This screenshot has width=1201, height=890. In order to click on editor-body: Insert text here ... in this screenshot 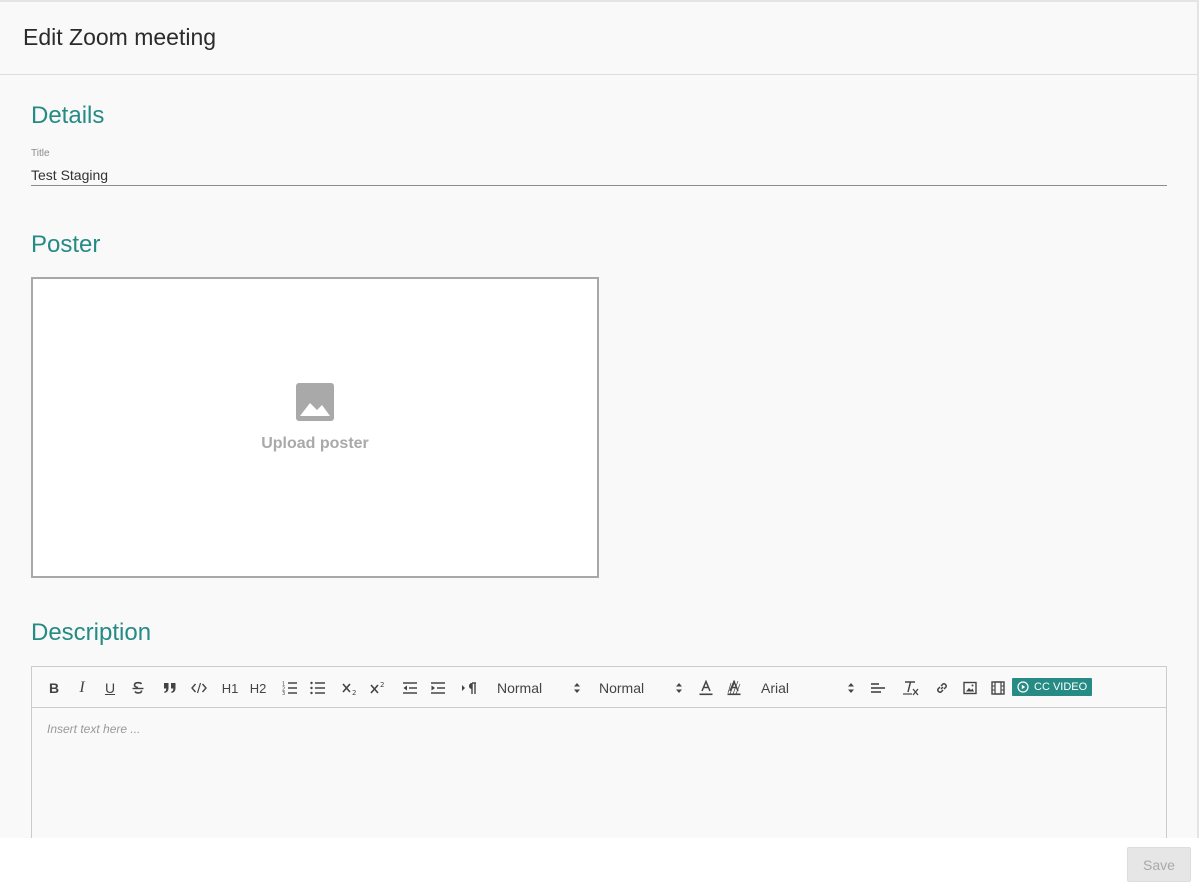, I will do `click(599, 773)`.